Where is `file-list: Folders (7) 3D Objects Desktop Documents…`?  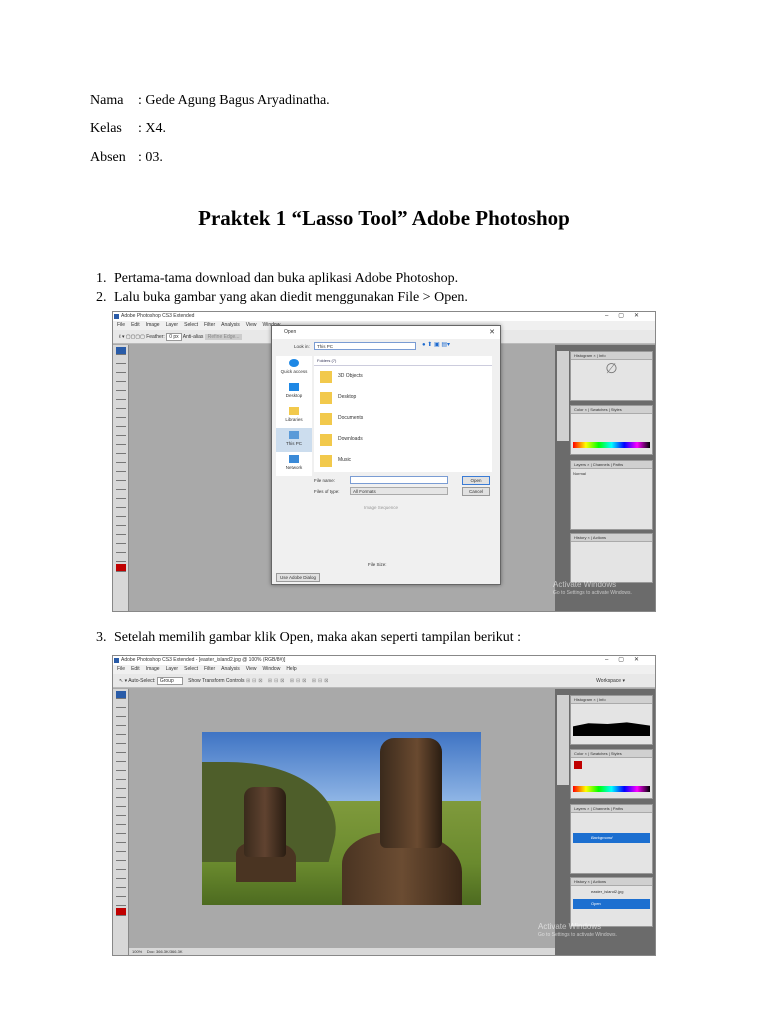 file-list: Folders (7) 3D Objects Desktop Documents… is located at coordinates (403, 414).